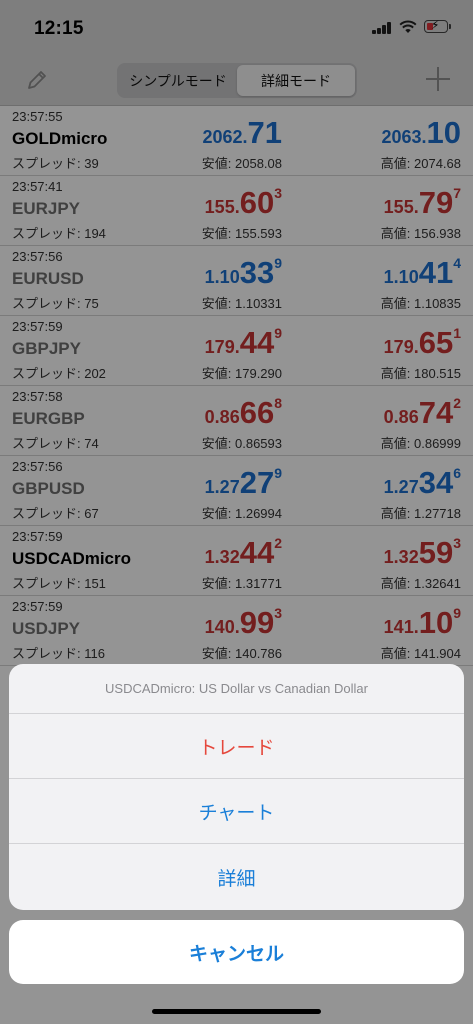  Describe the element at coordinates (236, 877) in the screenshot. I see `details-action-button: 詳細` at that location.